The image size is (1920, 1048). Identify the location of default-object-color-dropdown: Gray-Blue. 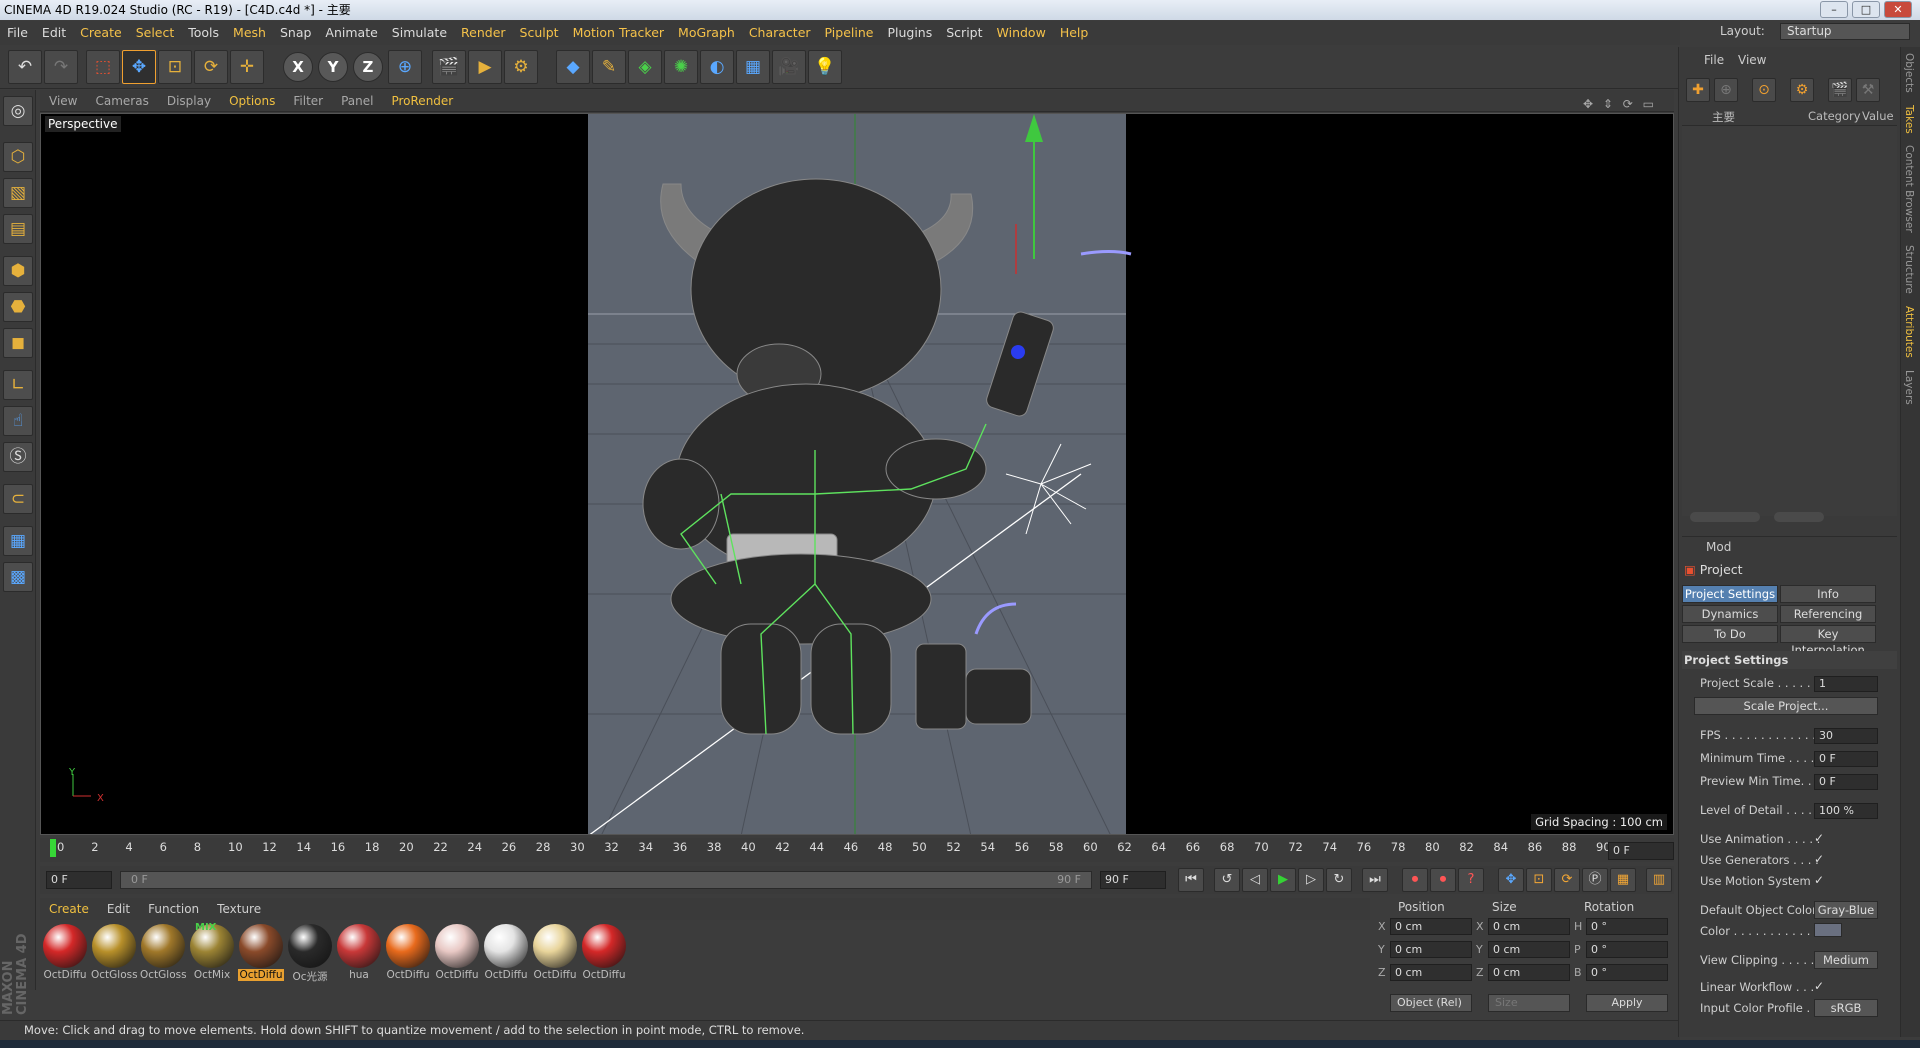
(1846, 910).